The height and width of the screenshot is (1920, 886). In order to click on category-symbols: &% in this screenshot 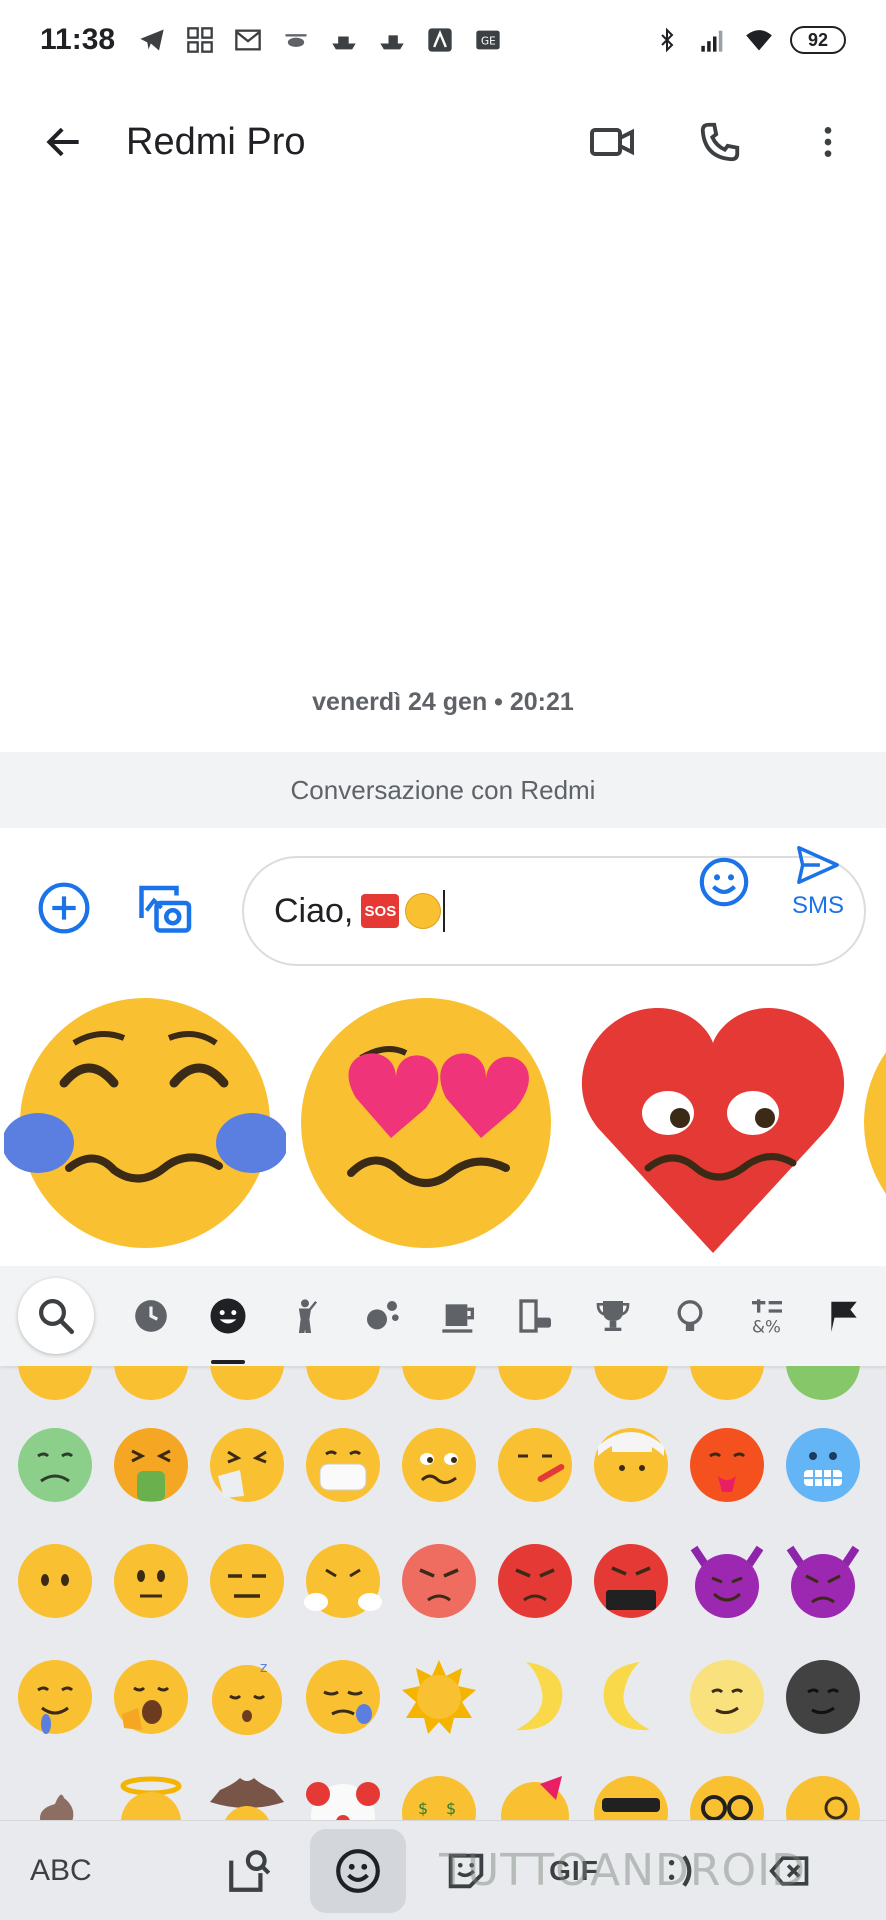, I will do `click(766, 1316)`.